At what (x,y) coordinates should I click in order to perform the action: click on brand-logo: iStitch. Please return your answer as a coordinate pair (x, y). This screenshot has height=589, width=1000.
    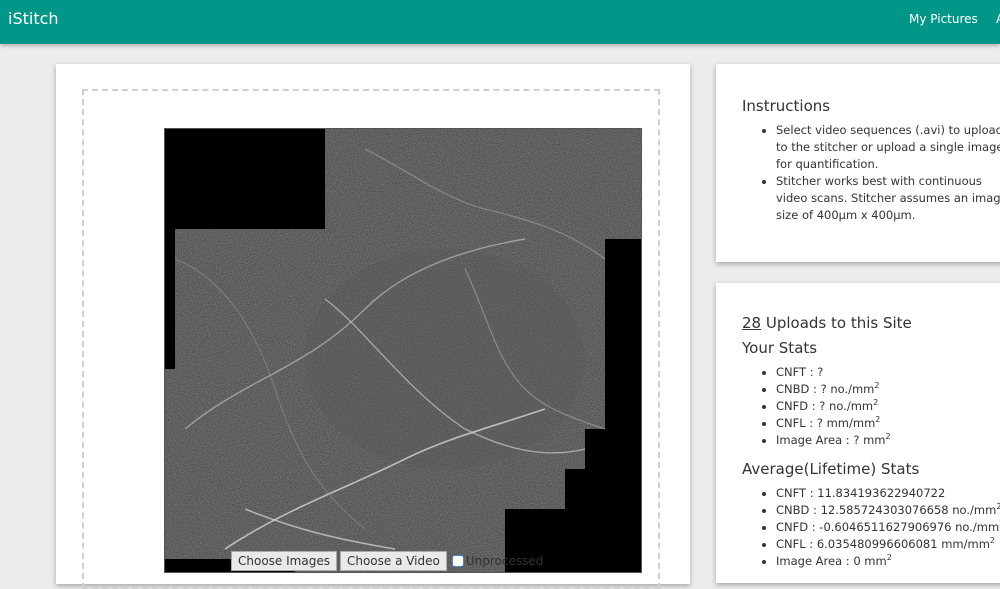
    Looking at the image, I should click on (33, 18).